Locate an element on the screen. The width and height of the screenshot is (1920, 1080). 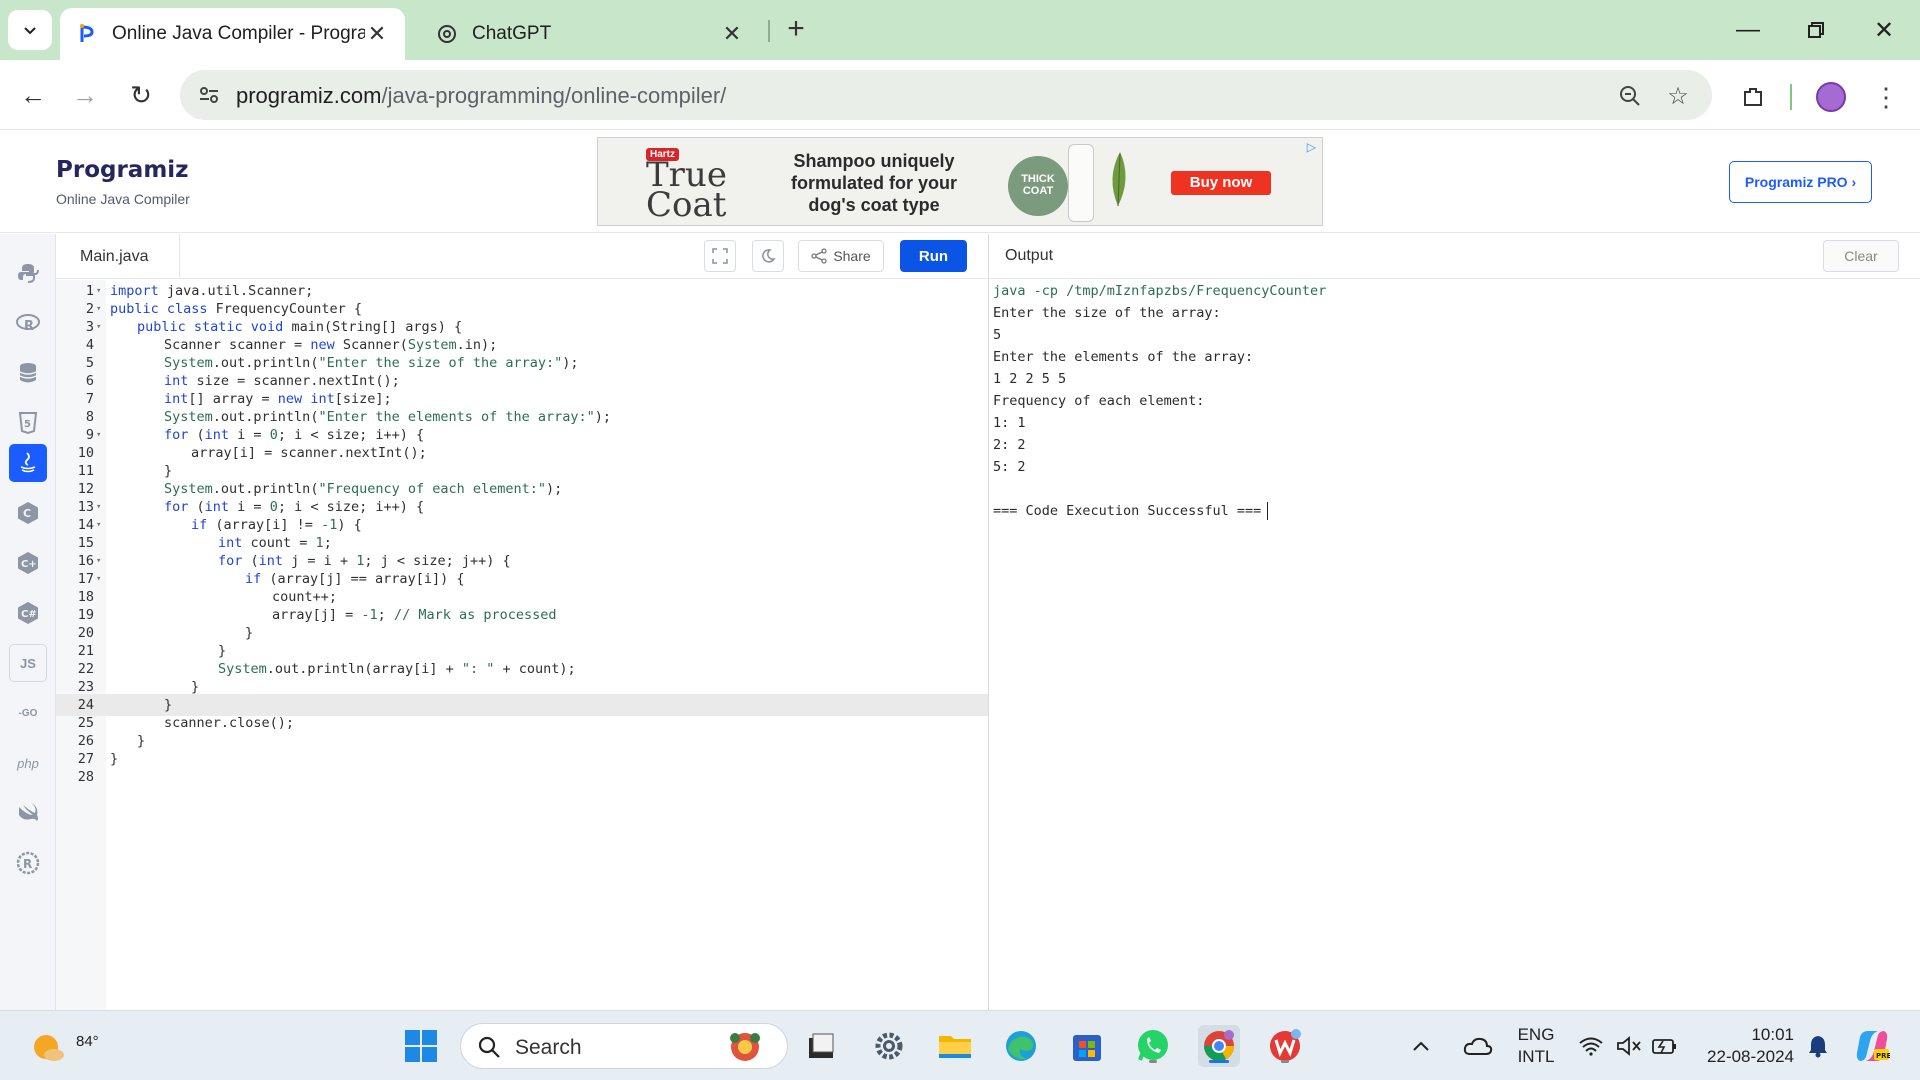
rust-icon: R is located at coordinates (28, 863).